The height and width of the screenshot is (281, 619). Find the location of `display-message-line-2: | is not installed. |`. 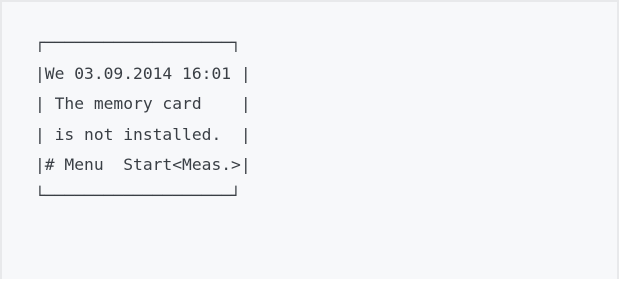

display-message-line-2: | is not installed. | is located at coordinates (143, 134).